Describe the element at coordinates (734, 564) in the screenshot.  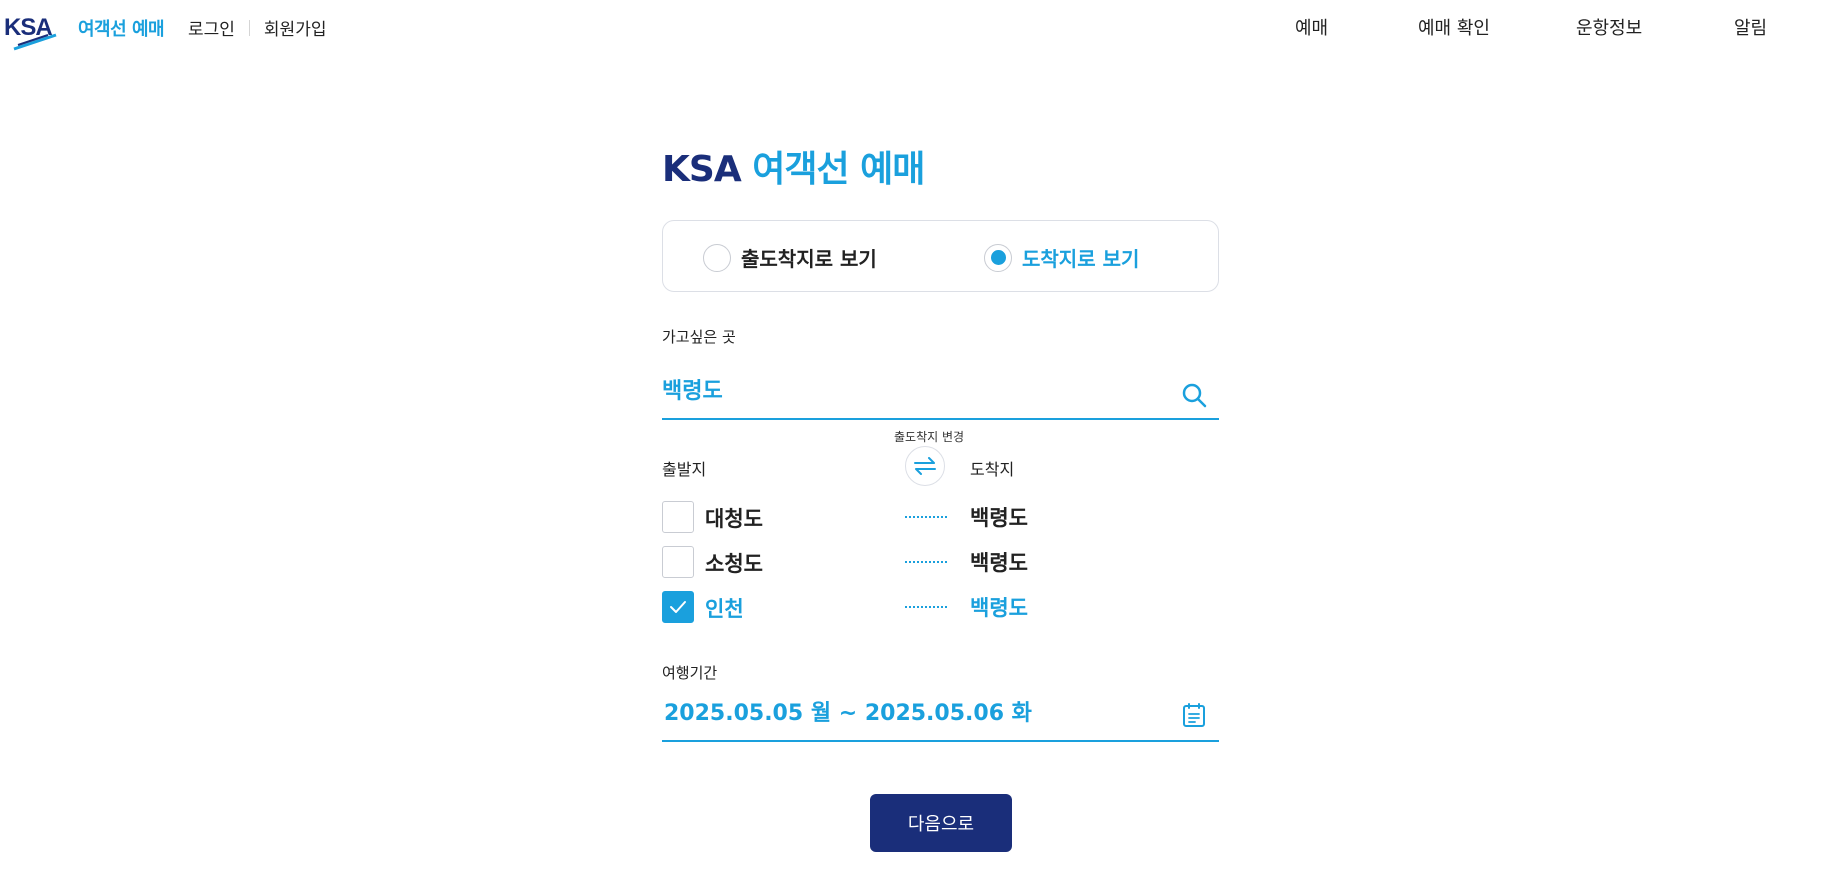
I see `route-from: 소청도` at that location.